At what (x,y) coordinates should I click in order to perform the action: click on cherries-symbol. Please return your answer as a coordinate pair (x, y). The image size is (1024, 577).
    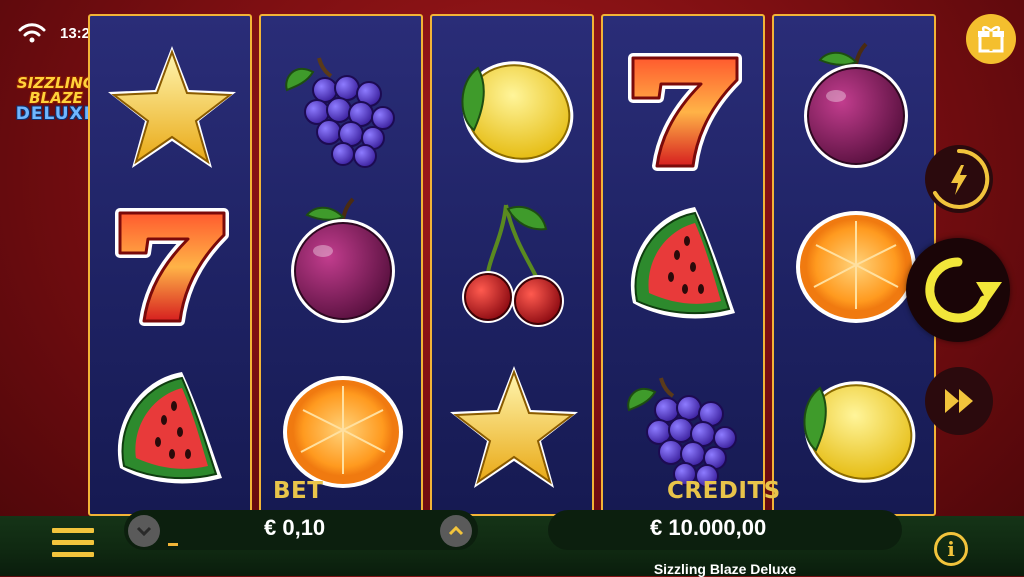
    Looking at the image, I should click on (514, 263).